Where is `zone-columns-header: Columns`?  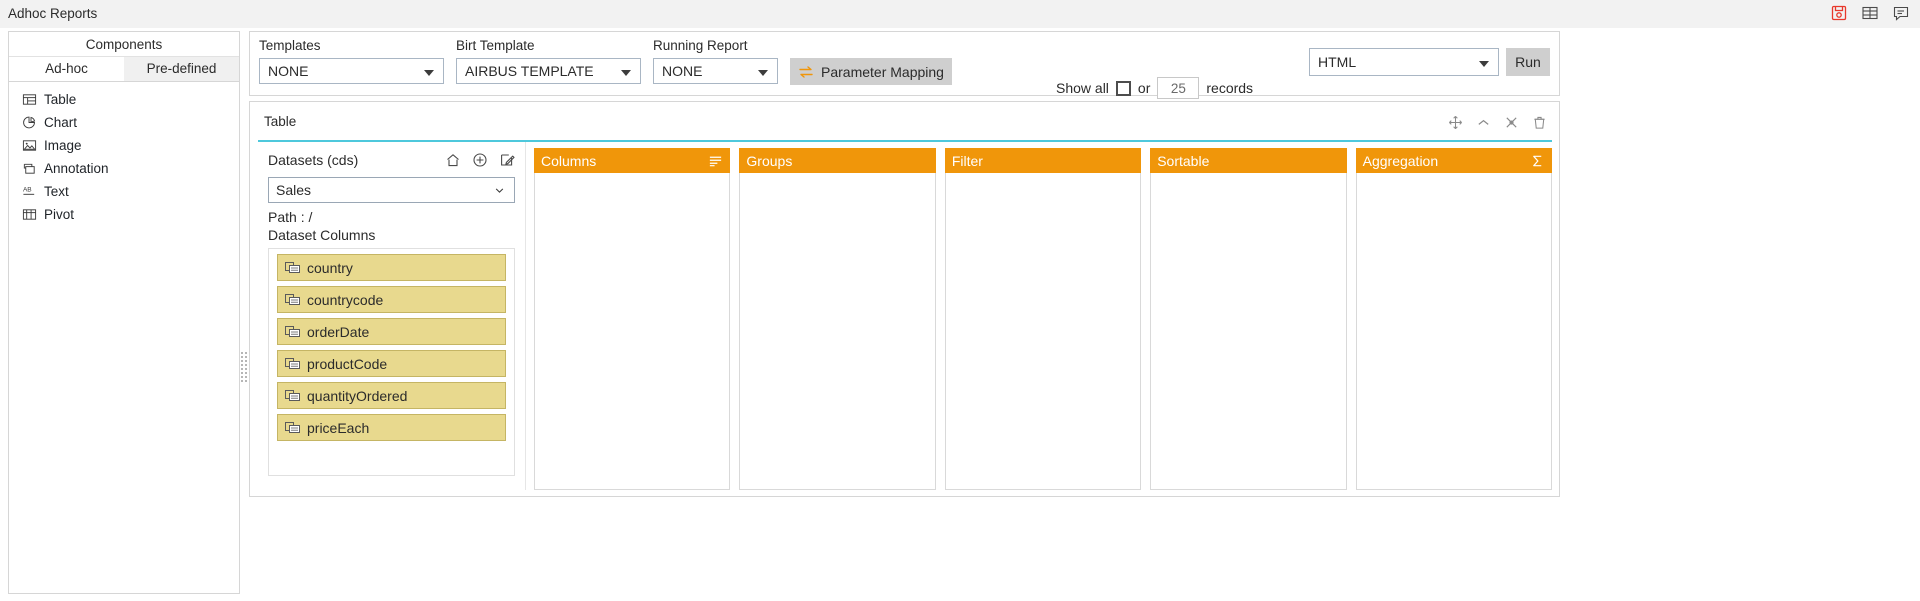 zone-columns-header: Columns is located at coordinates (632, 160).